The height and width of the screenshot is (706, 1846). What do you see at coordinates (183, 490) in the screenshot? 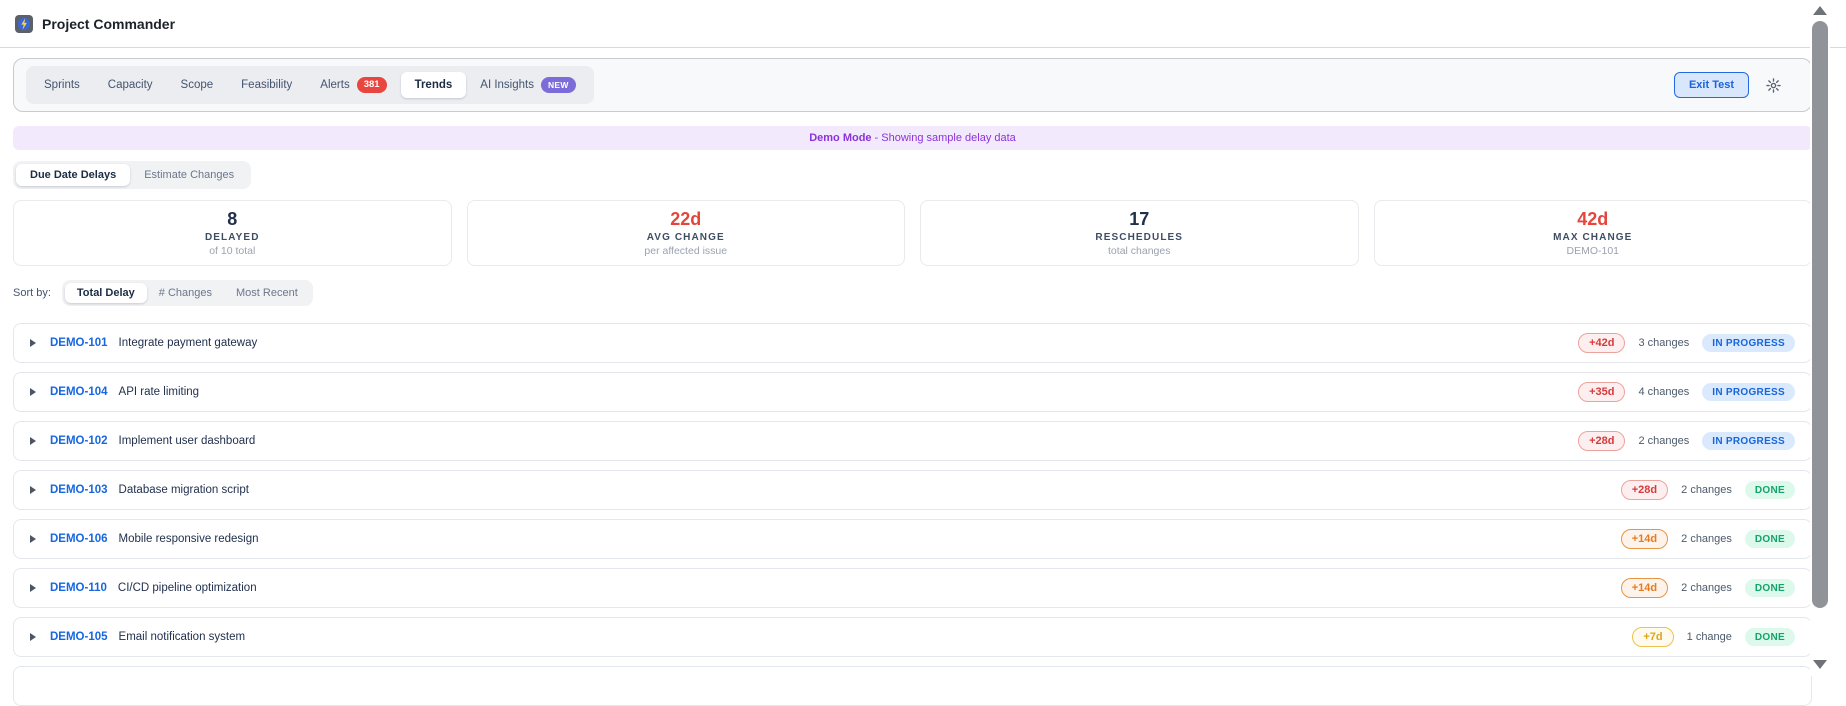
I see `issue-summary: Database migration script` at bounding box center [183, 490].